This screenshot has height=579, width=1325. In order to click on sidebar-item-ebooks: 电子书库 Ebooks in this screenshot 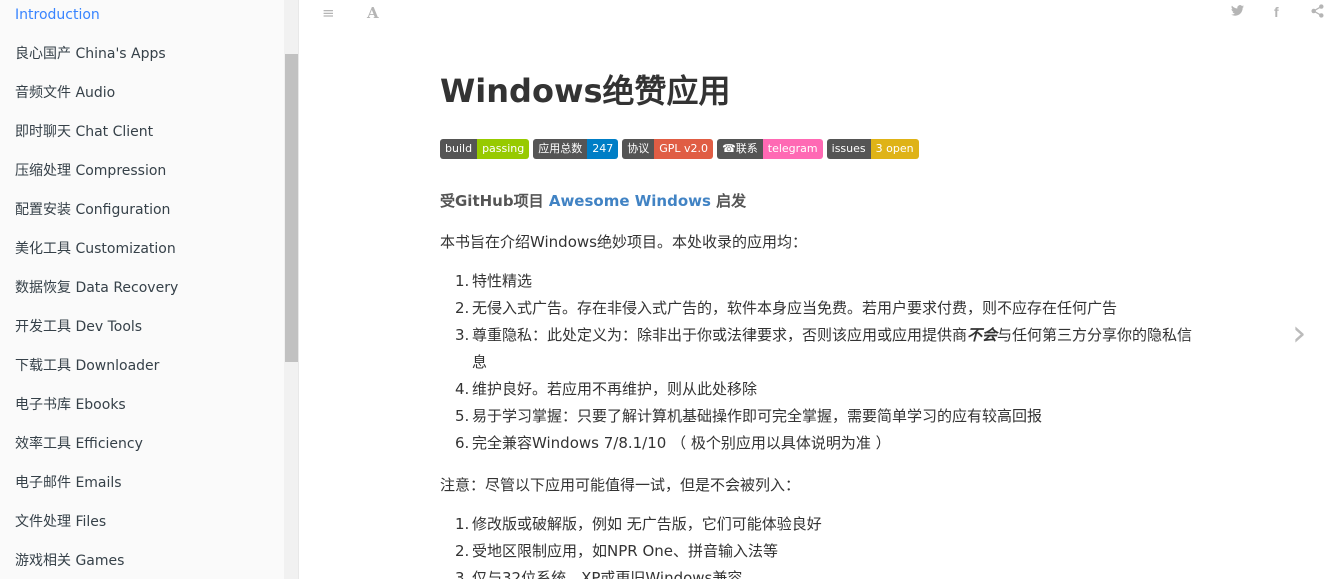, I will do `click(142, 409)`.